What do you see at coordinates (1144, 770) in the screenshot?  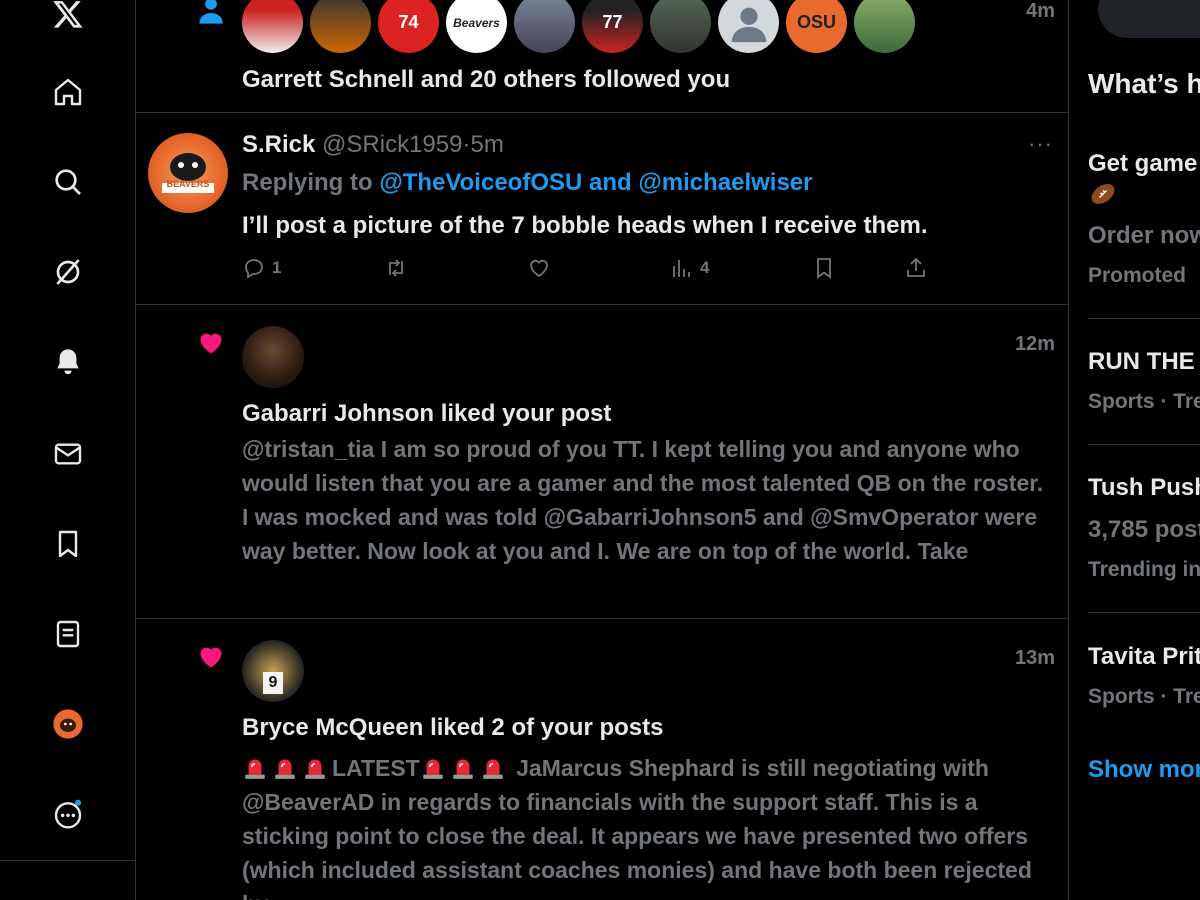 I see `show-more-link: Show more` at bounding box center [1144, 770].